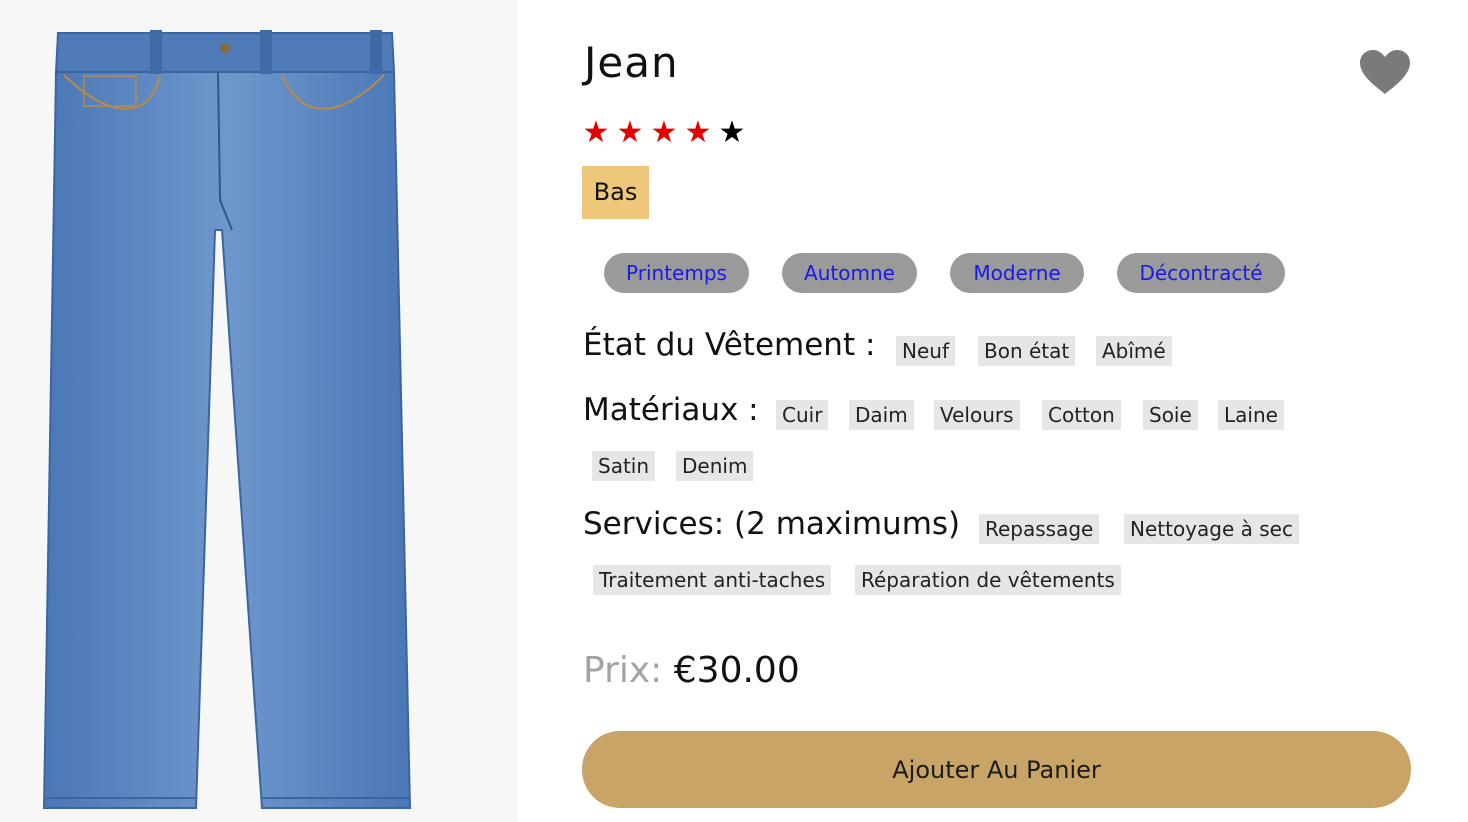 The width and height of the screenshot is (1468, 822). I want to click on condition-chip: Bon état, so click(1027, 351).